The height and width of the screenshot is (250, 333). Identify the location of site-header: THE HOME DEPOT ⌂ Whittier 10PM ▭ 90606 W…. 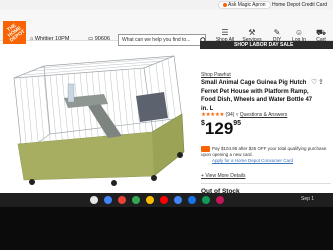
(166, 28).